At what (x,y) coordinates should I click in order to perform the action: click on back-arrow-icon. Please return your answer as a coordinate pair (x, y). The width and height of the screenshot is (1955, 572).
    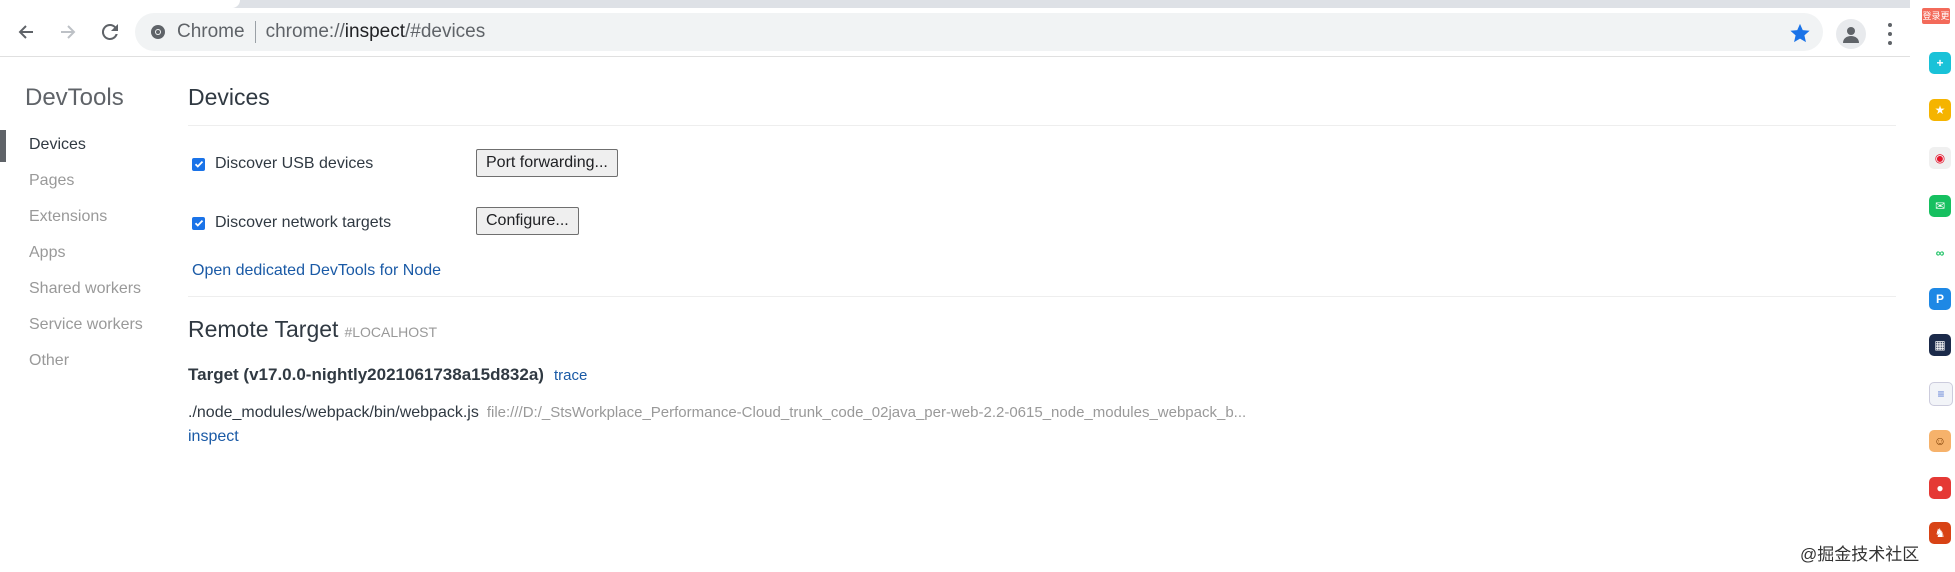
    Looking at the image, I should click on (25, 32).